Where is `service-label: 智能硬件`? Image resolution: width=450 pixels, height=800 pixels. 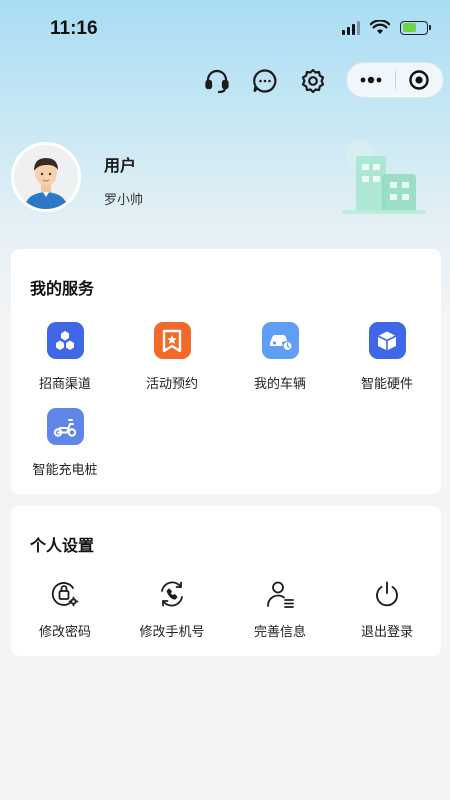
service-label: 智能硬件 is located at coordinates (386, 384).